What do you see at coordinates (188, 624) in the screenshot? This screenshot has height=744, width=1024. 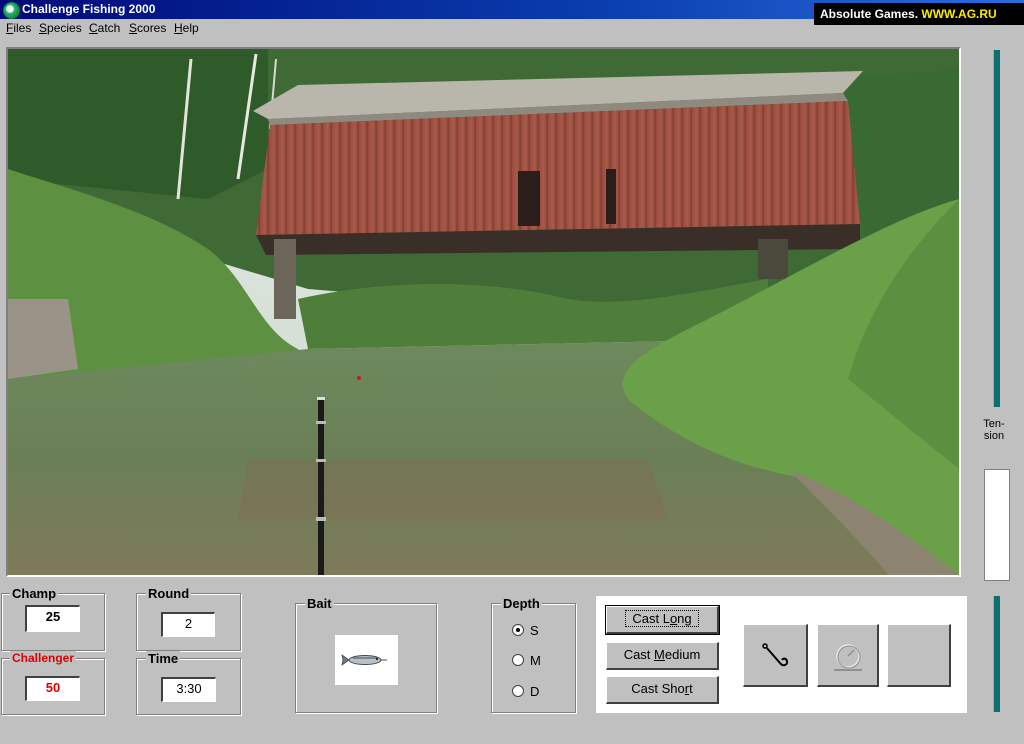 I see `round-value: 2` at bounding box center [188, 624].